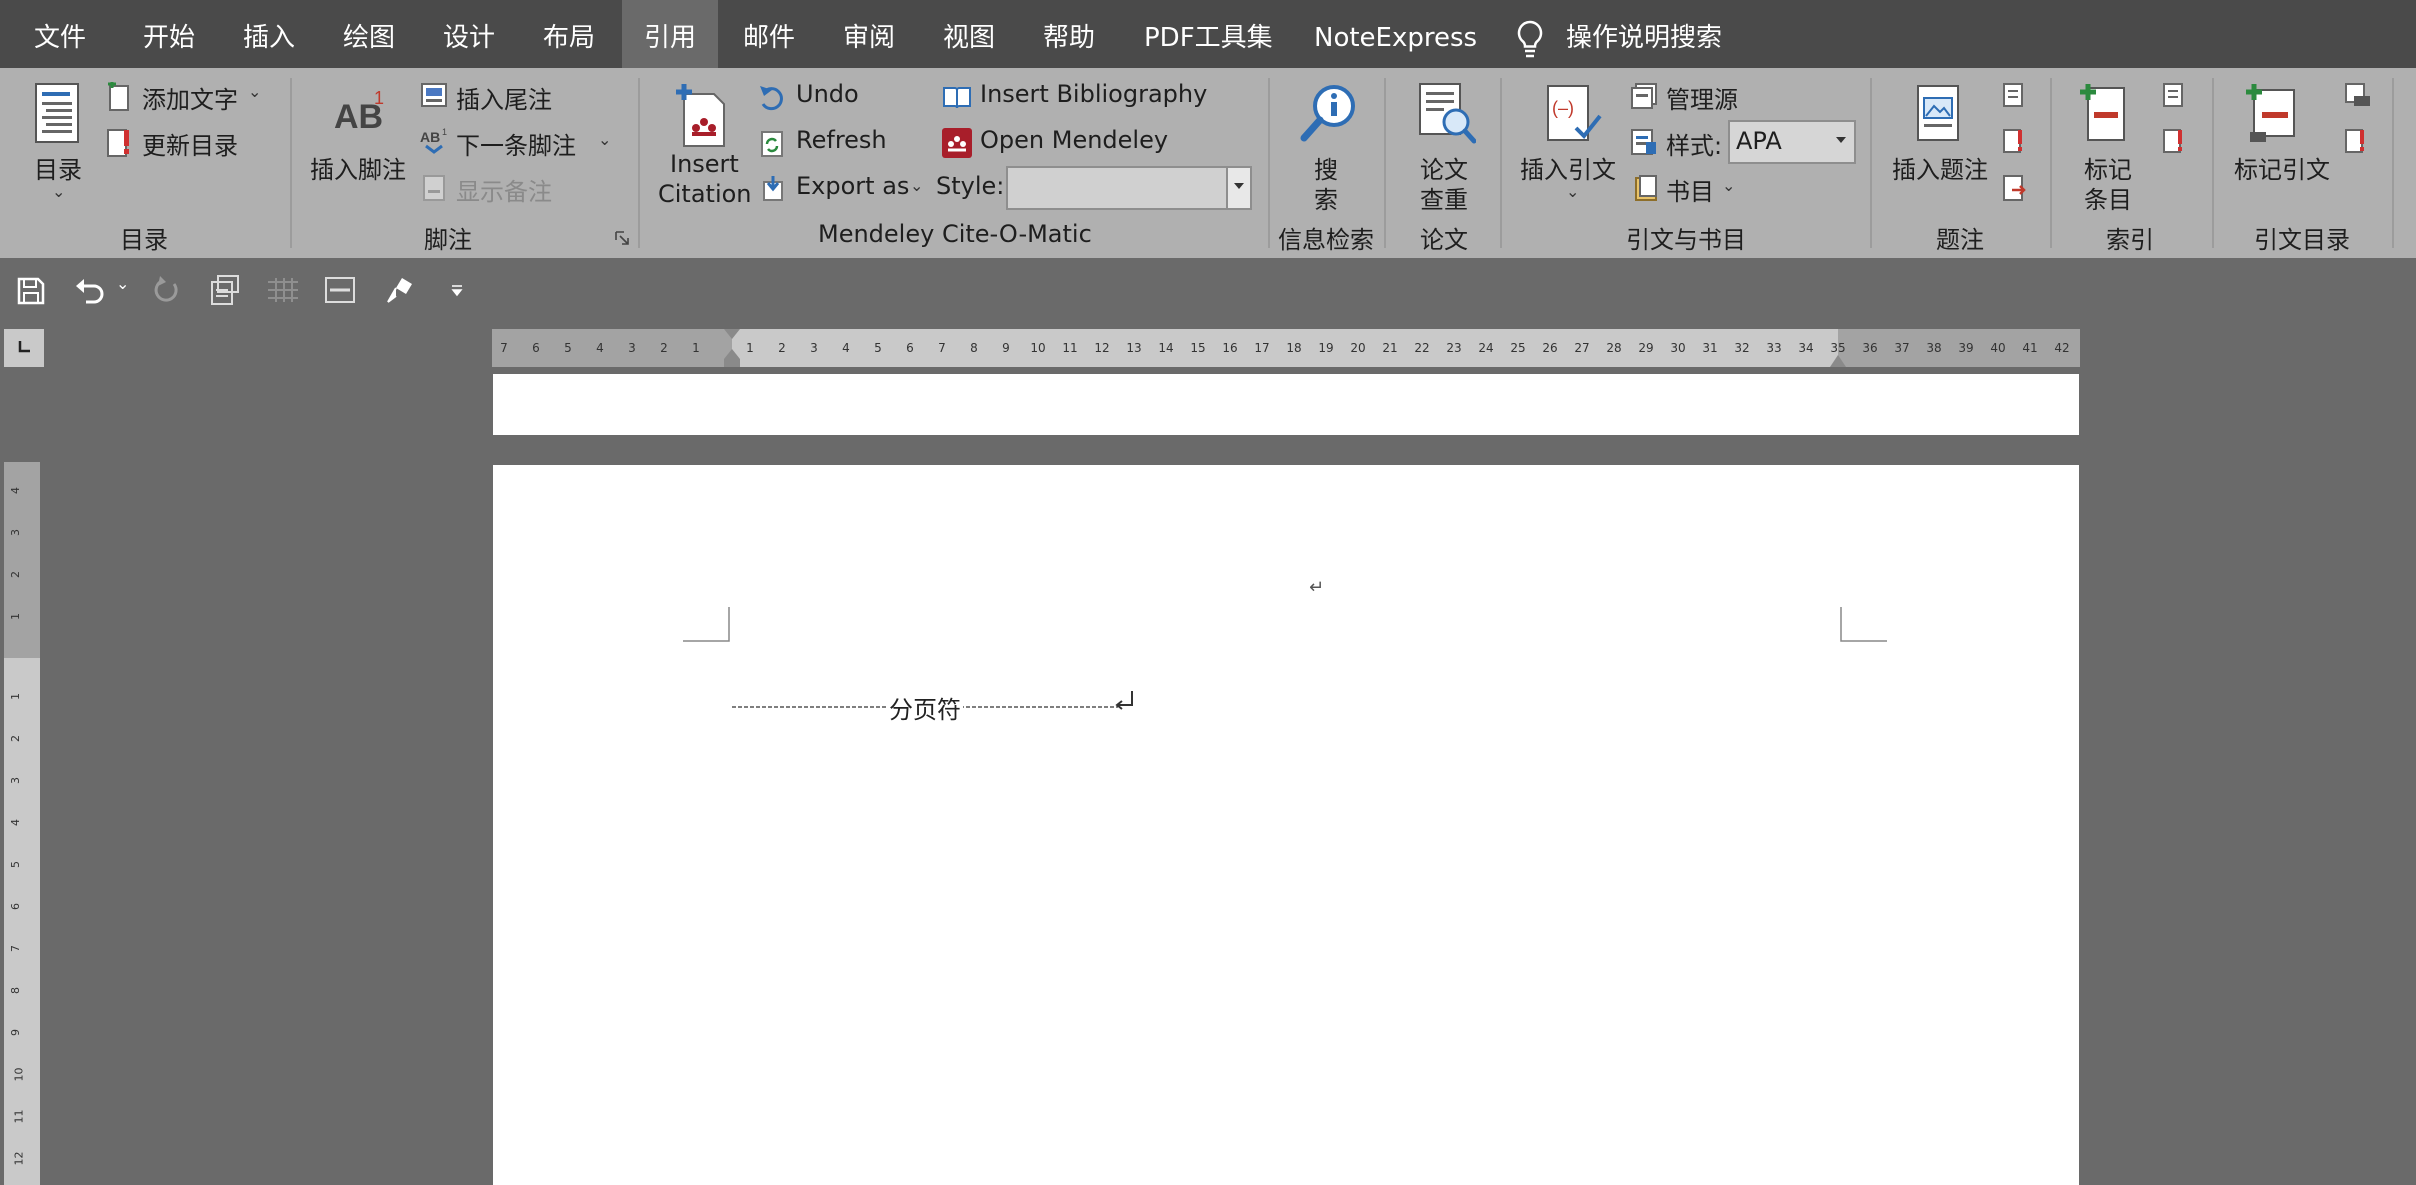 The image size is (2416, 1185). What do you see at coordinates (1940, 167) in the screenshot?
I see `insert-caption-button: 插入题注` at bounding box center [1940, 167].